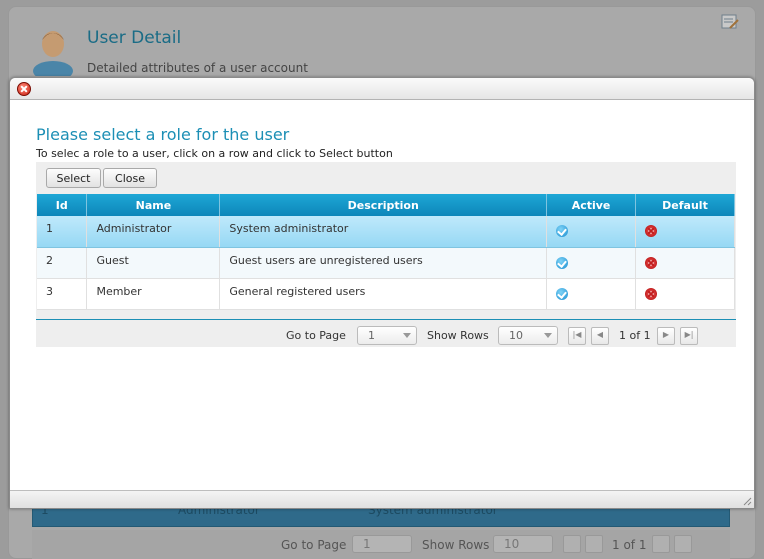  Describe the element at coordinates (153, 263) in the screenshot. I see `cell-name: Guest` at that location.